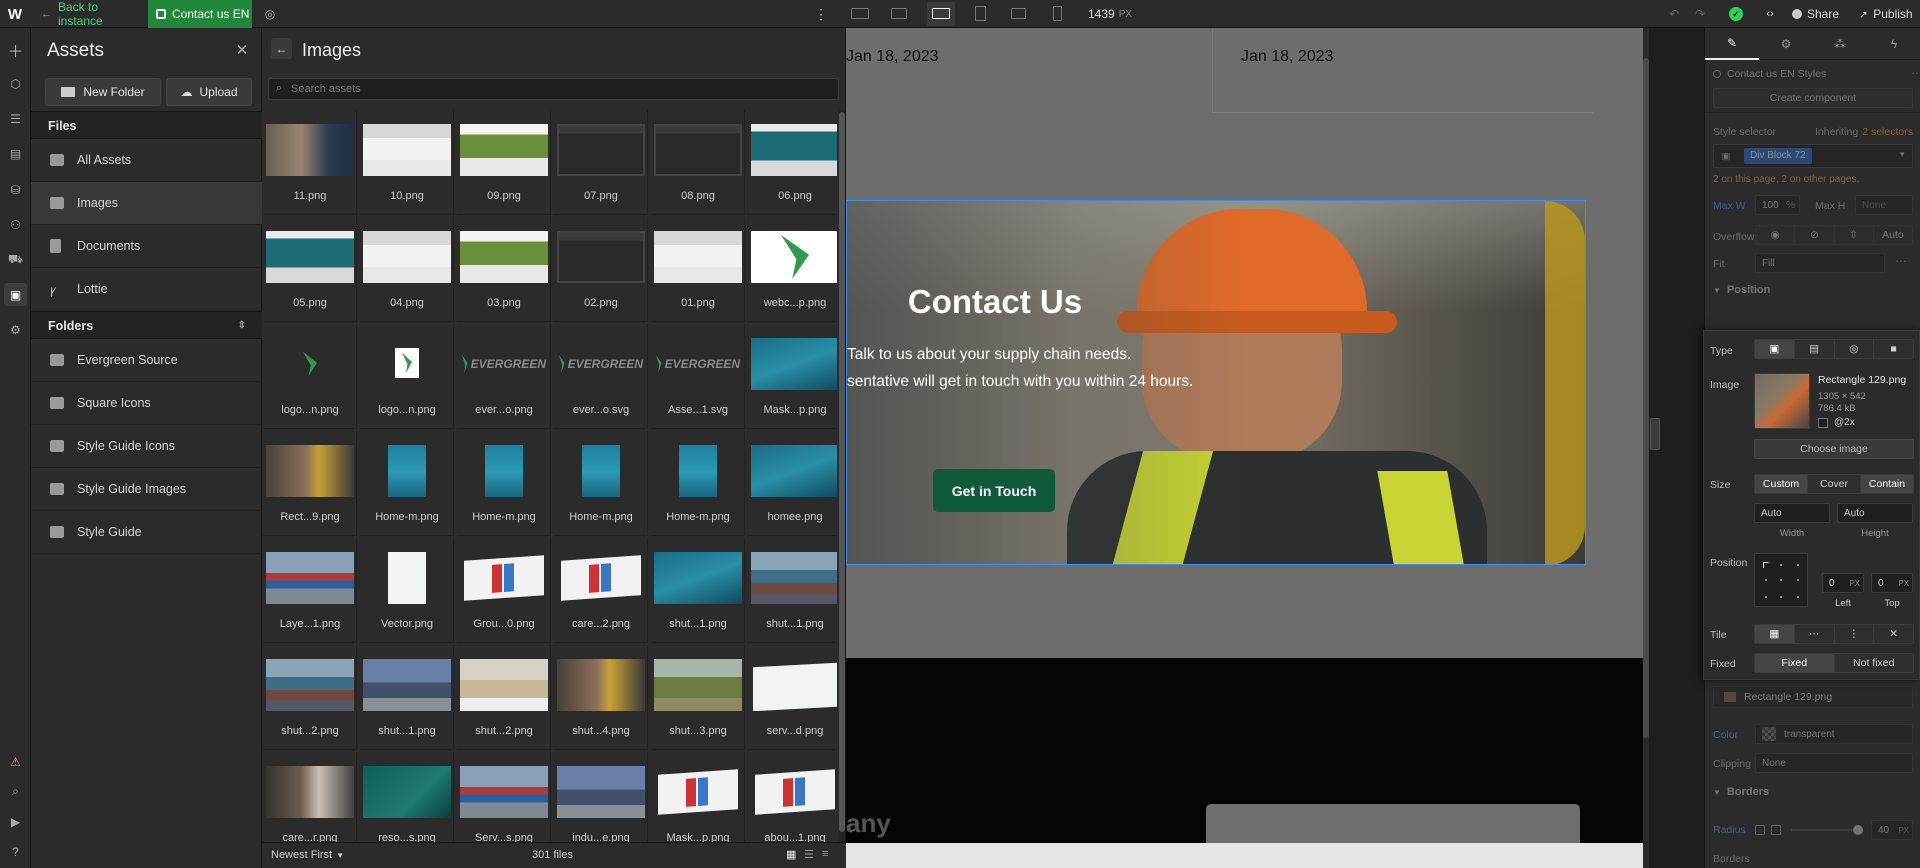  I want to click on more-icon: ⋯, so click(1915, 73).